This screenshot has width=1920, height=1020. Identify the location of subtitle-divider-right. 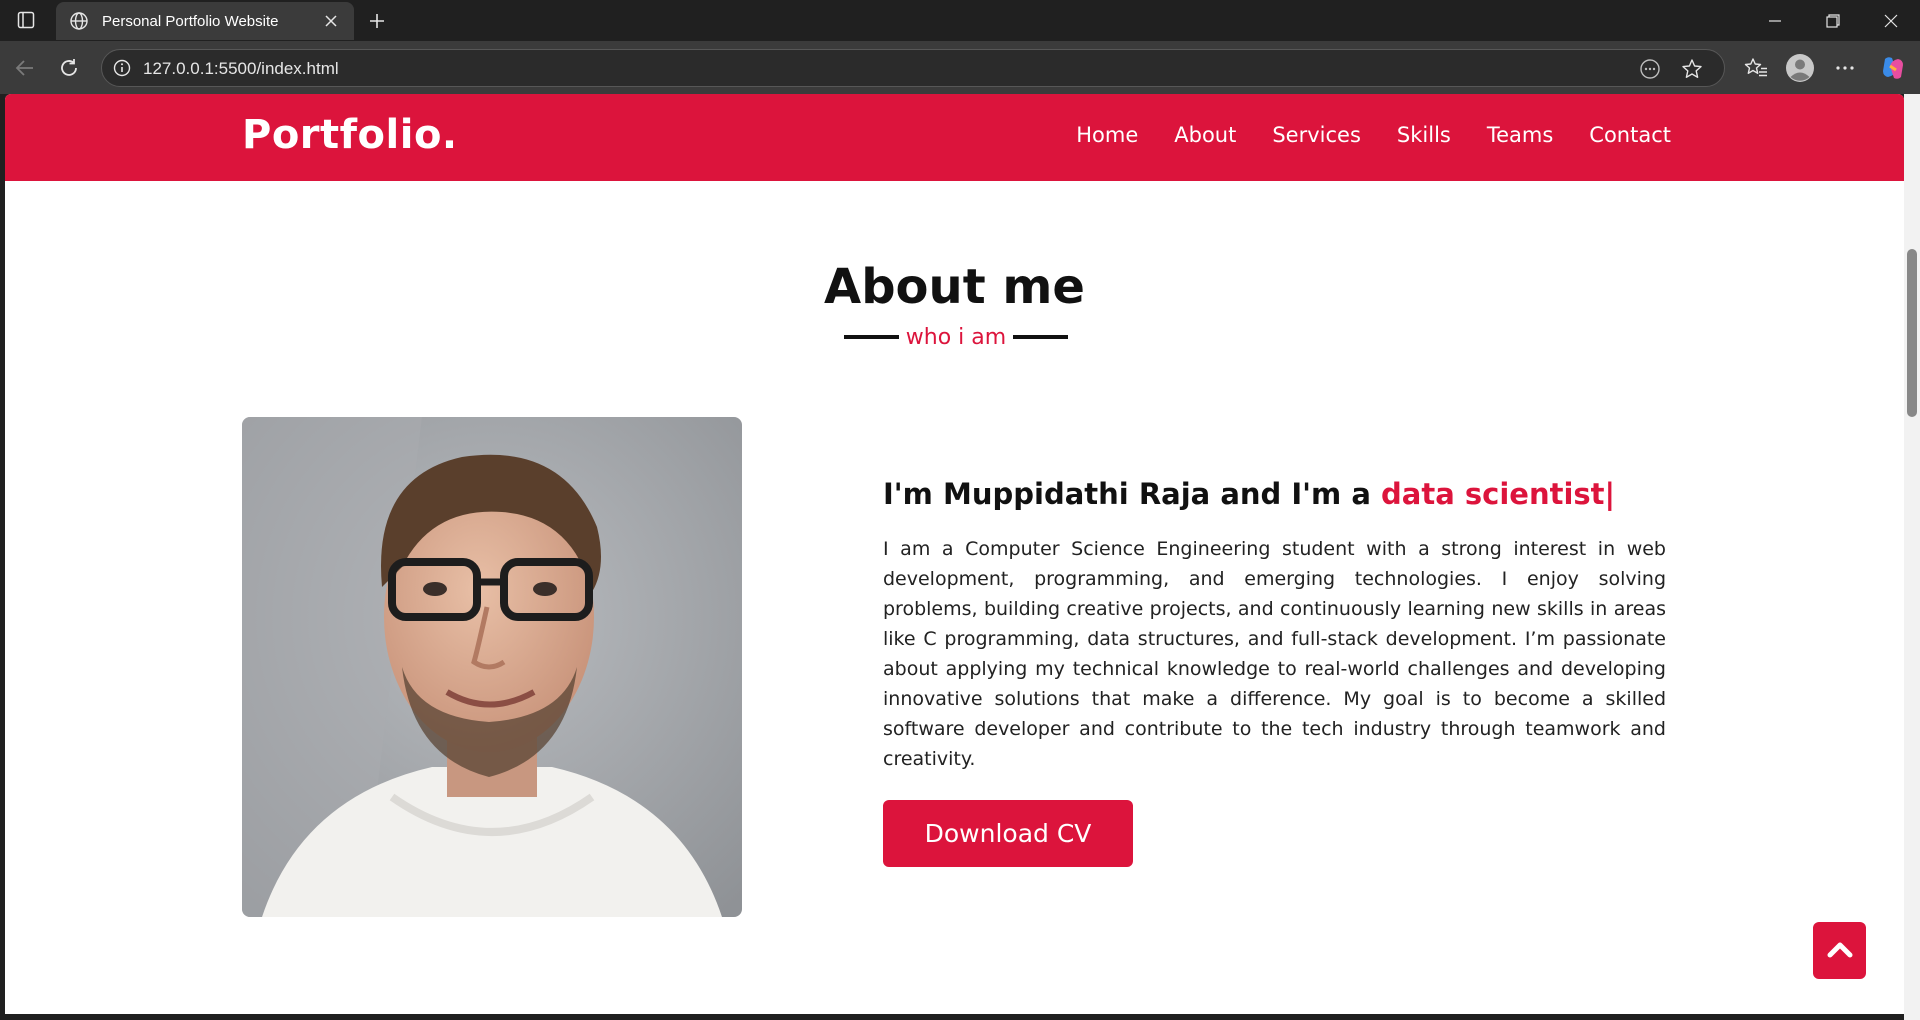
(1041, 337).